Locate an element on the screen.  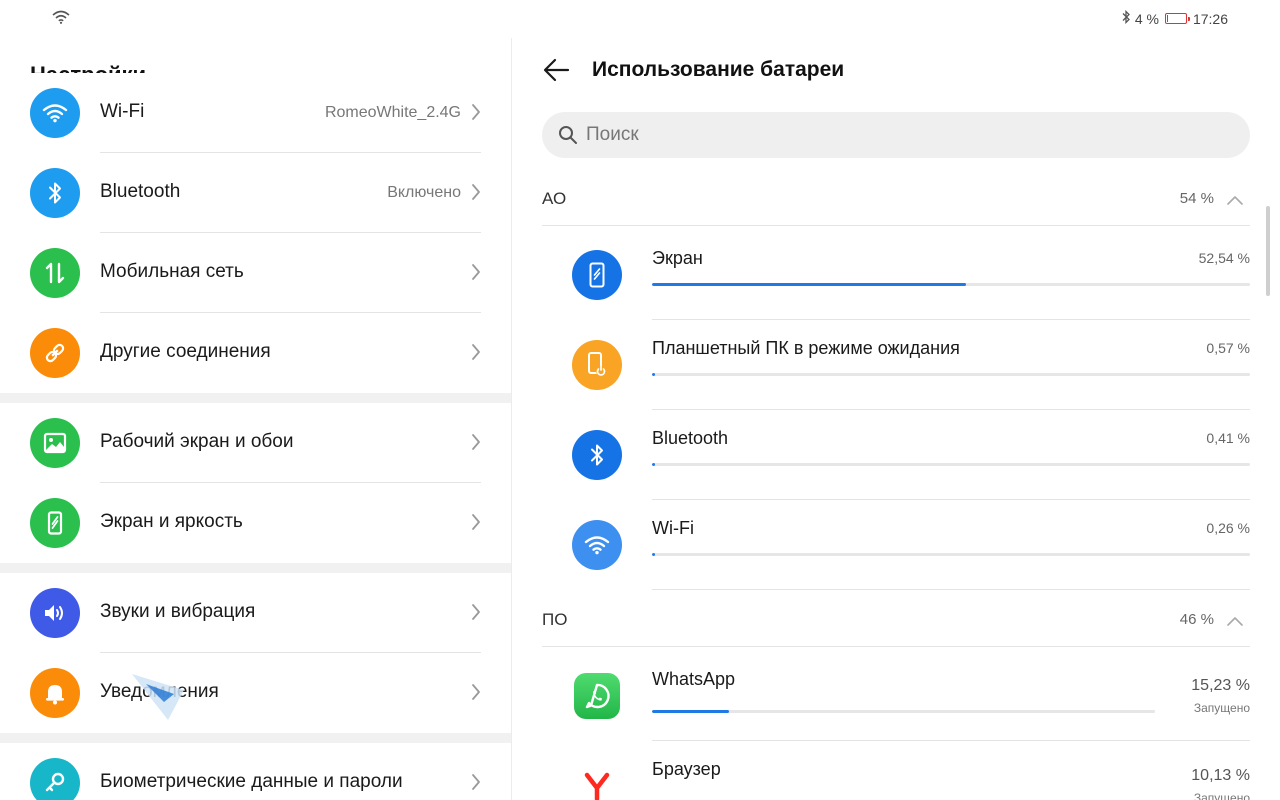
battery-item-percent: 0,26 % is located at coordinates (1228, 528).